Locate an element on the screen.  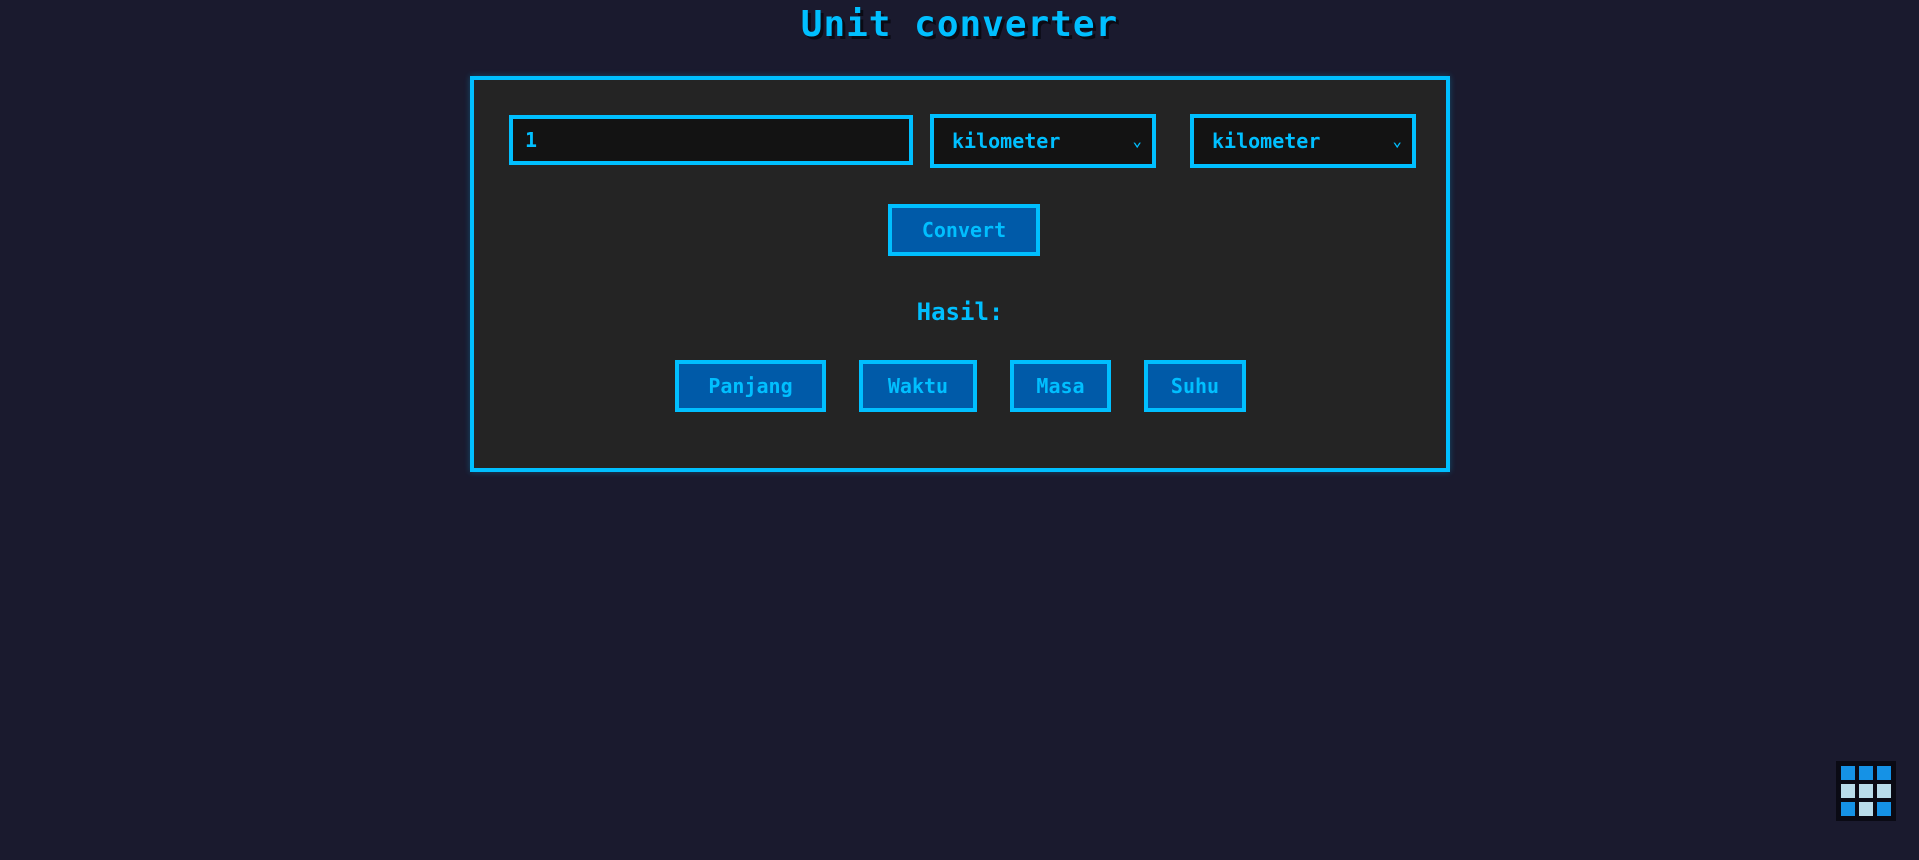
from-unit-select: kilometer ⌄ is located at coordinates (1043, 141).